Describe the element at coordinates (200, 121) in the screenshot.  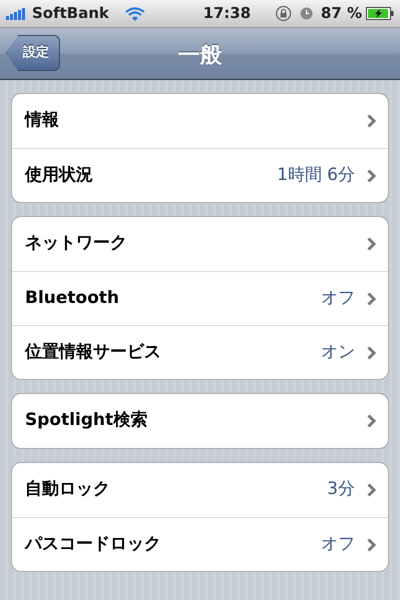
I see `settings-row: 情報` at that location.